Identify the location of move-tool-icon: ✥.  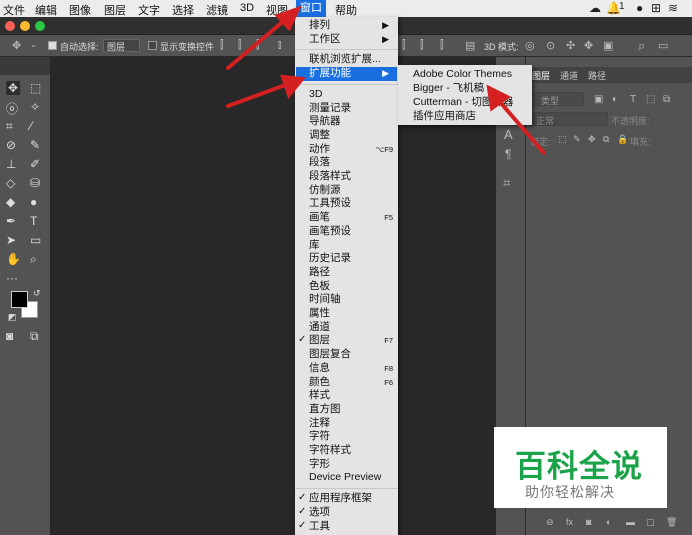
(16, 45).